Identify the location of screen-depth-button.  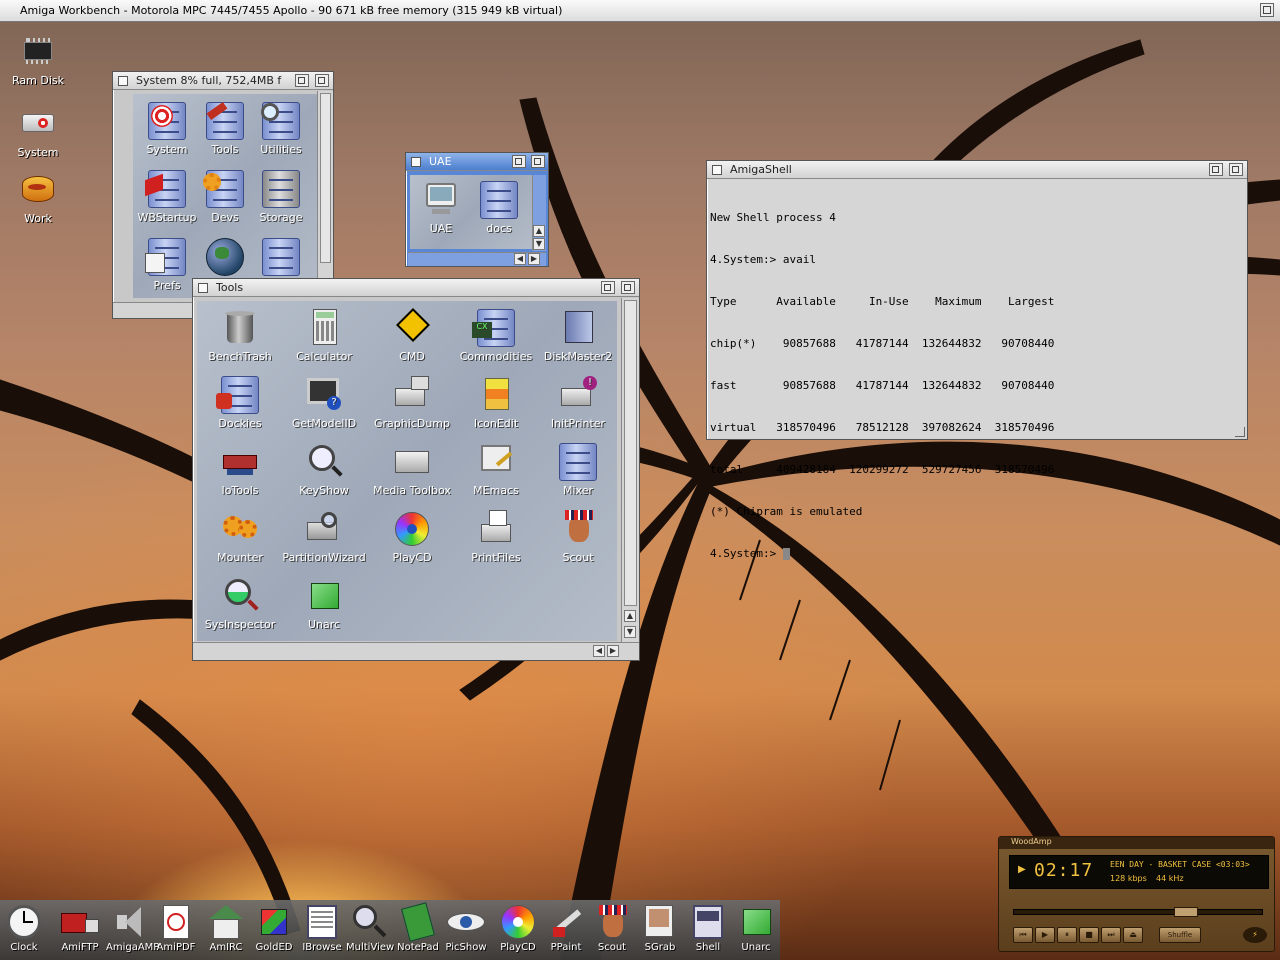
(1267, 10).